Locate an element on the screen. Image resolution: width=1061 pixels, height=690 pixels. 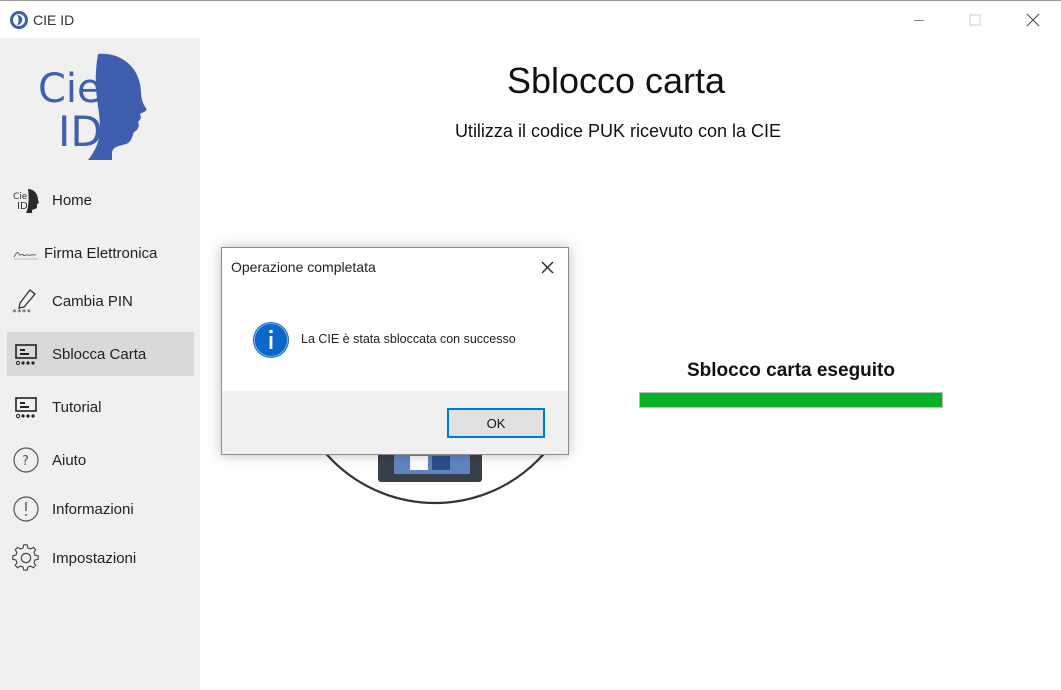
close-window-button is located at coordinates (1032, 20).